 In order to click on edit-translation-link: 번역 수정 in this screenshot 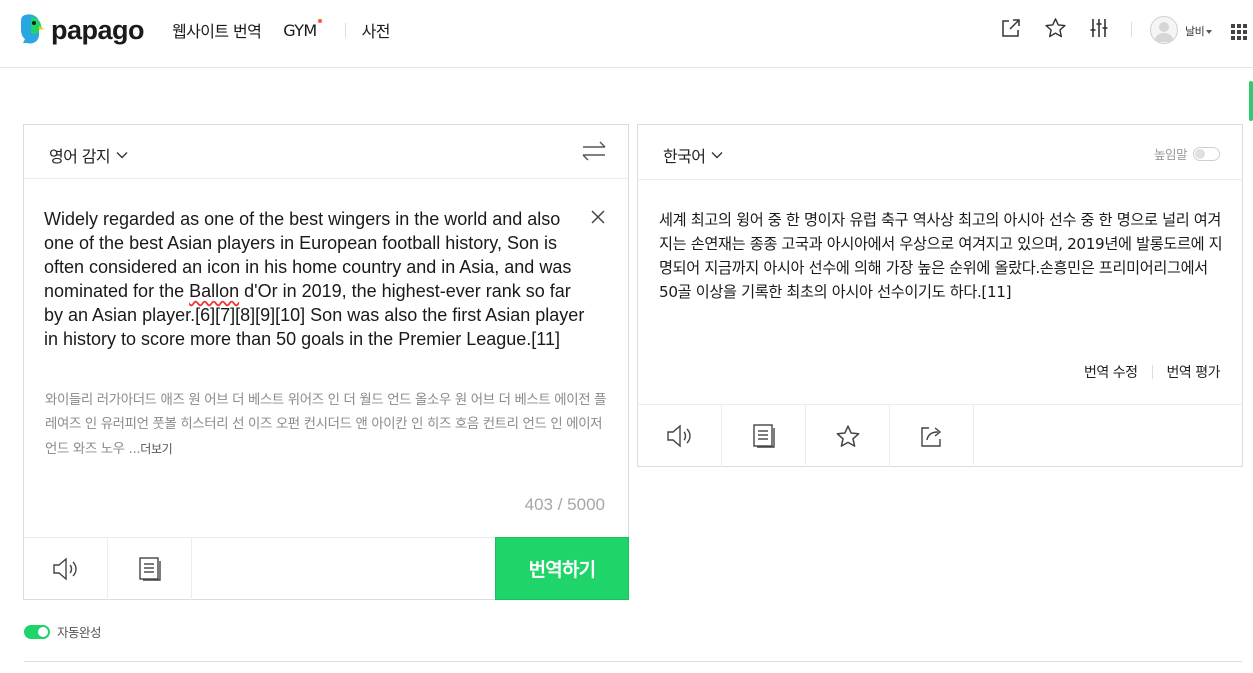, I will do `click(1111, 372)`.